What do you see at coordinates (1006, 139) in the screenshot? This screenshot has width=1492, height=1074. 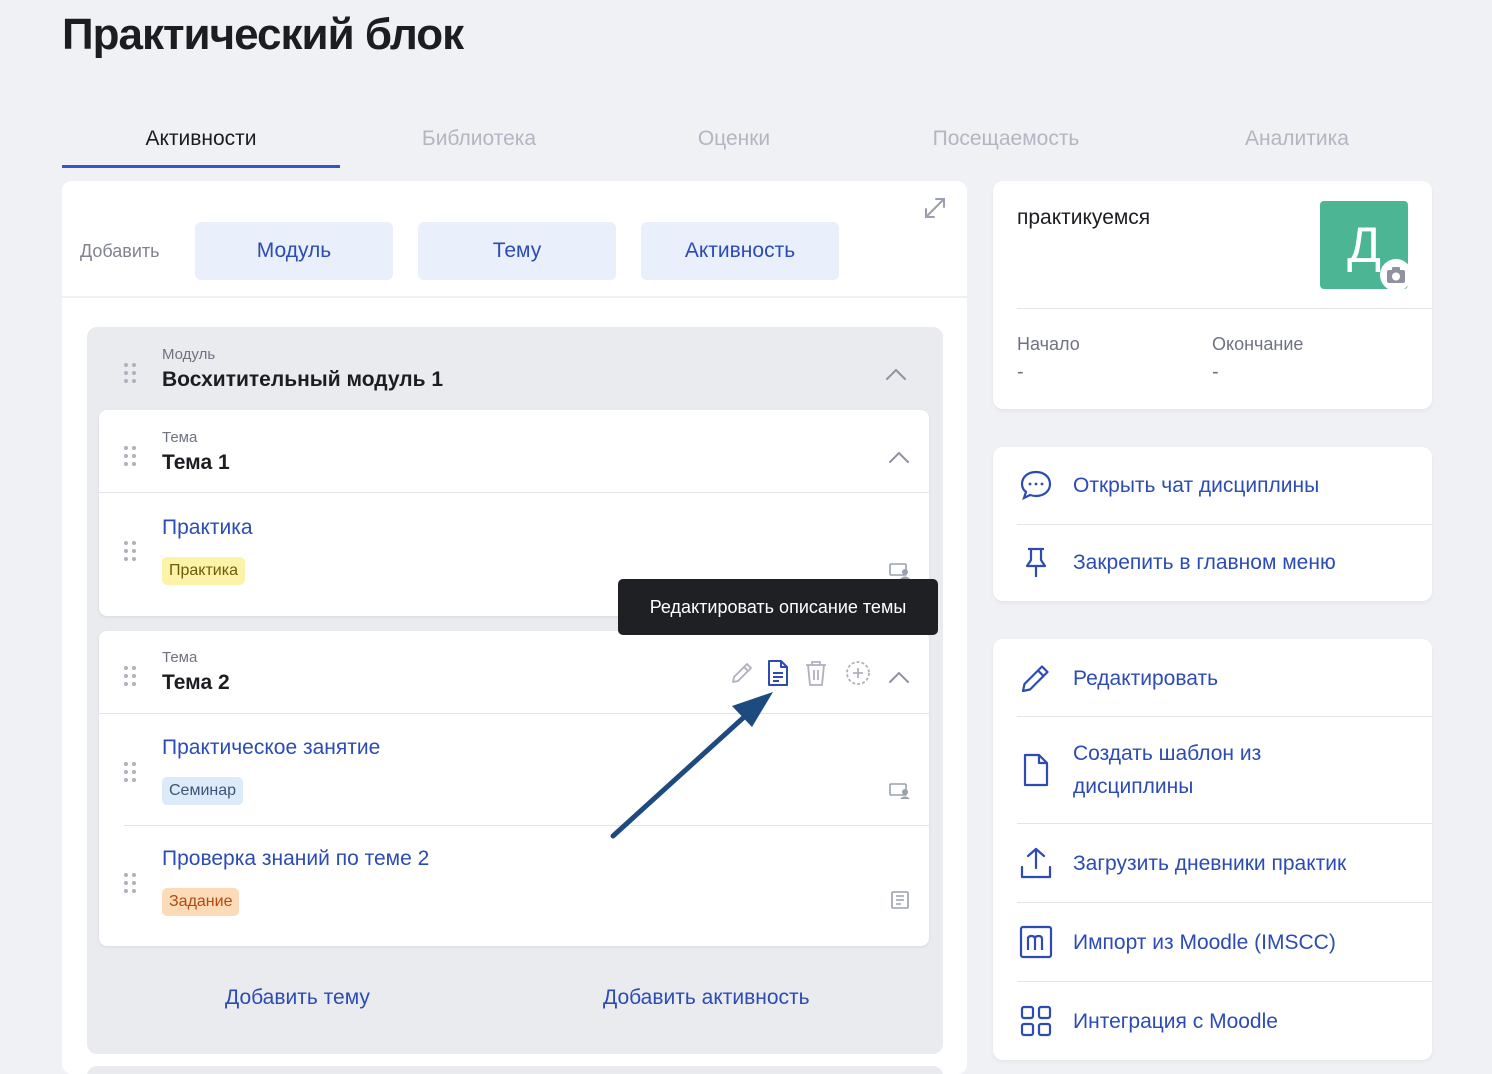 I see `tab-attendance: Посещаемость` at bounding box center [1006, 139].